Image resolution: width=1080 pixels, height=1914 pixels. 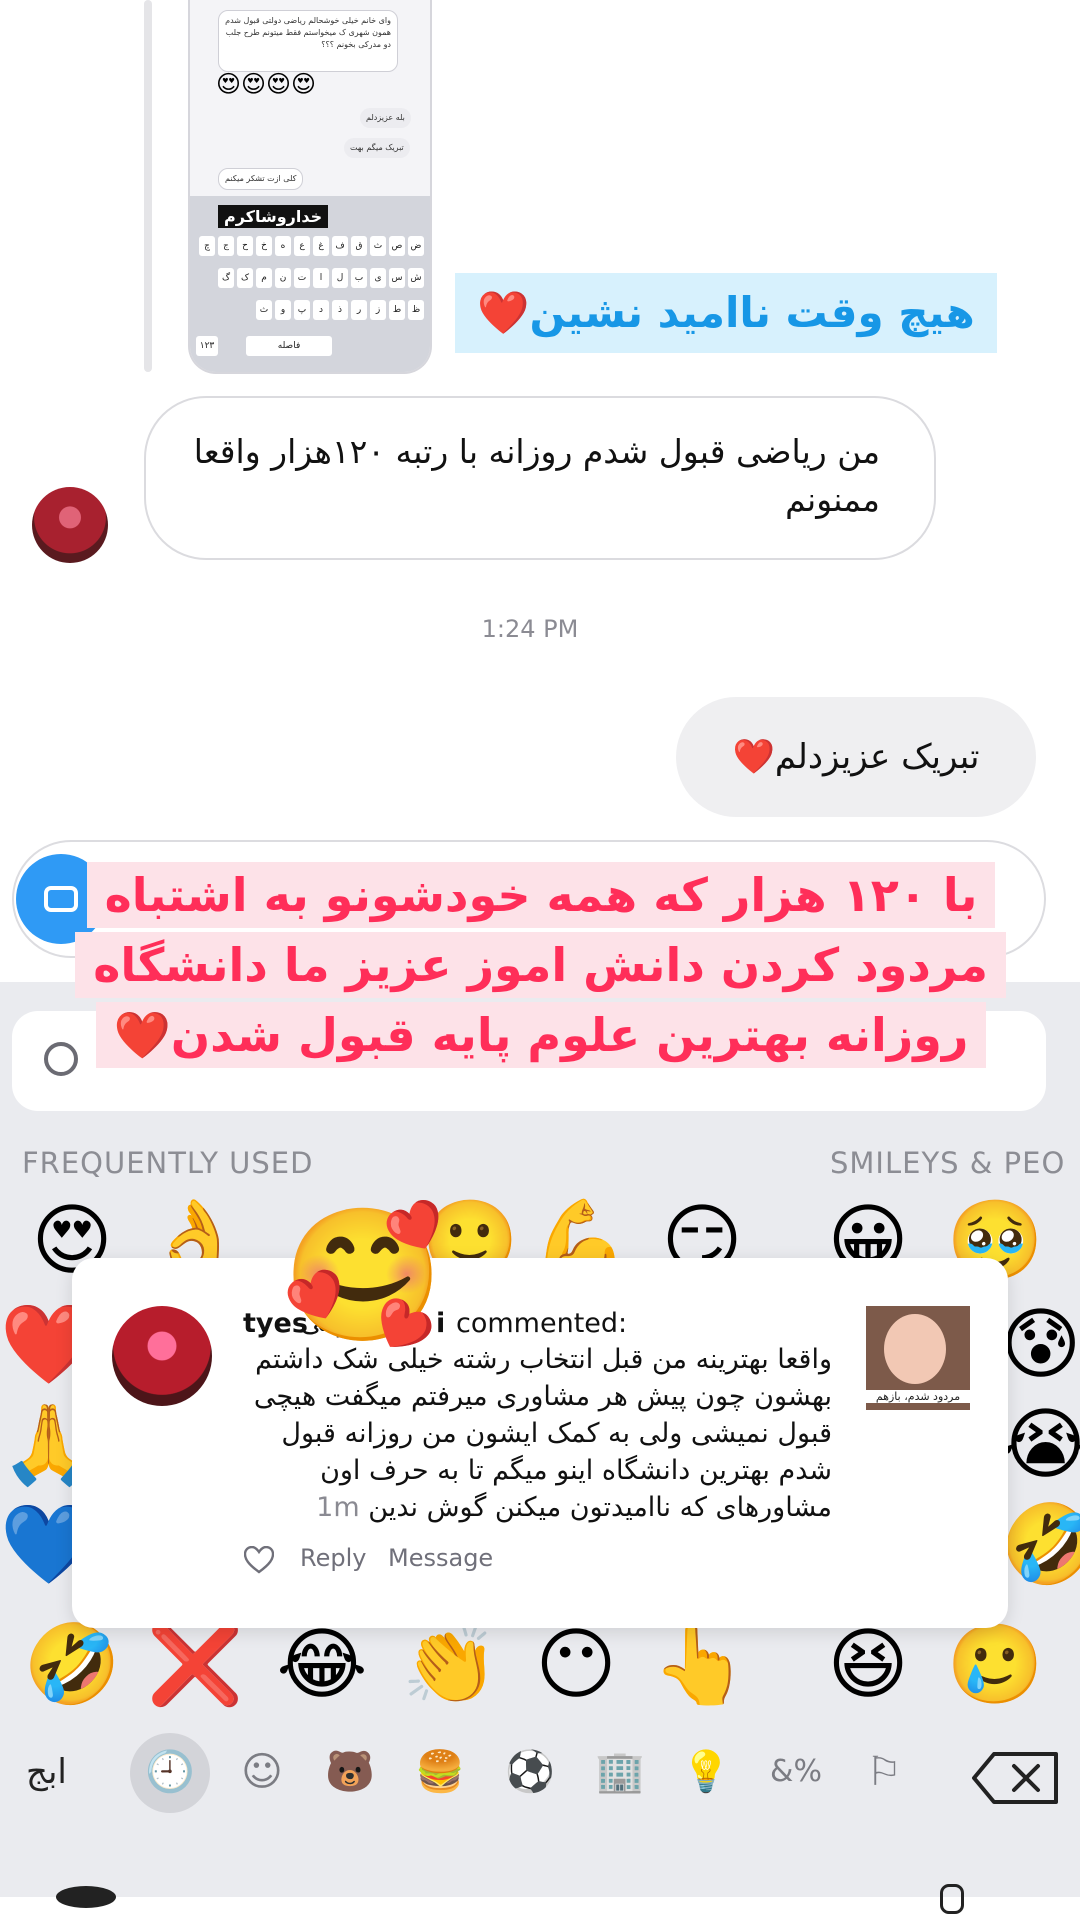 What do you see at coordinates (359, 278) in the screenshot?
I see `thumb-key: ب` at bounding box center [359, 278].